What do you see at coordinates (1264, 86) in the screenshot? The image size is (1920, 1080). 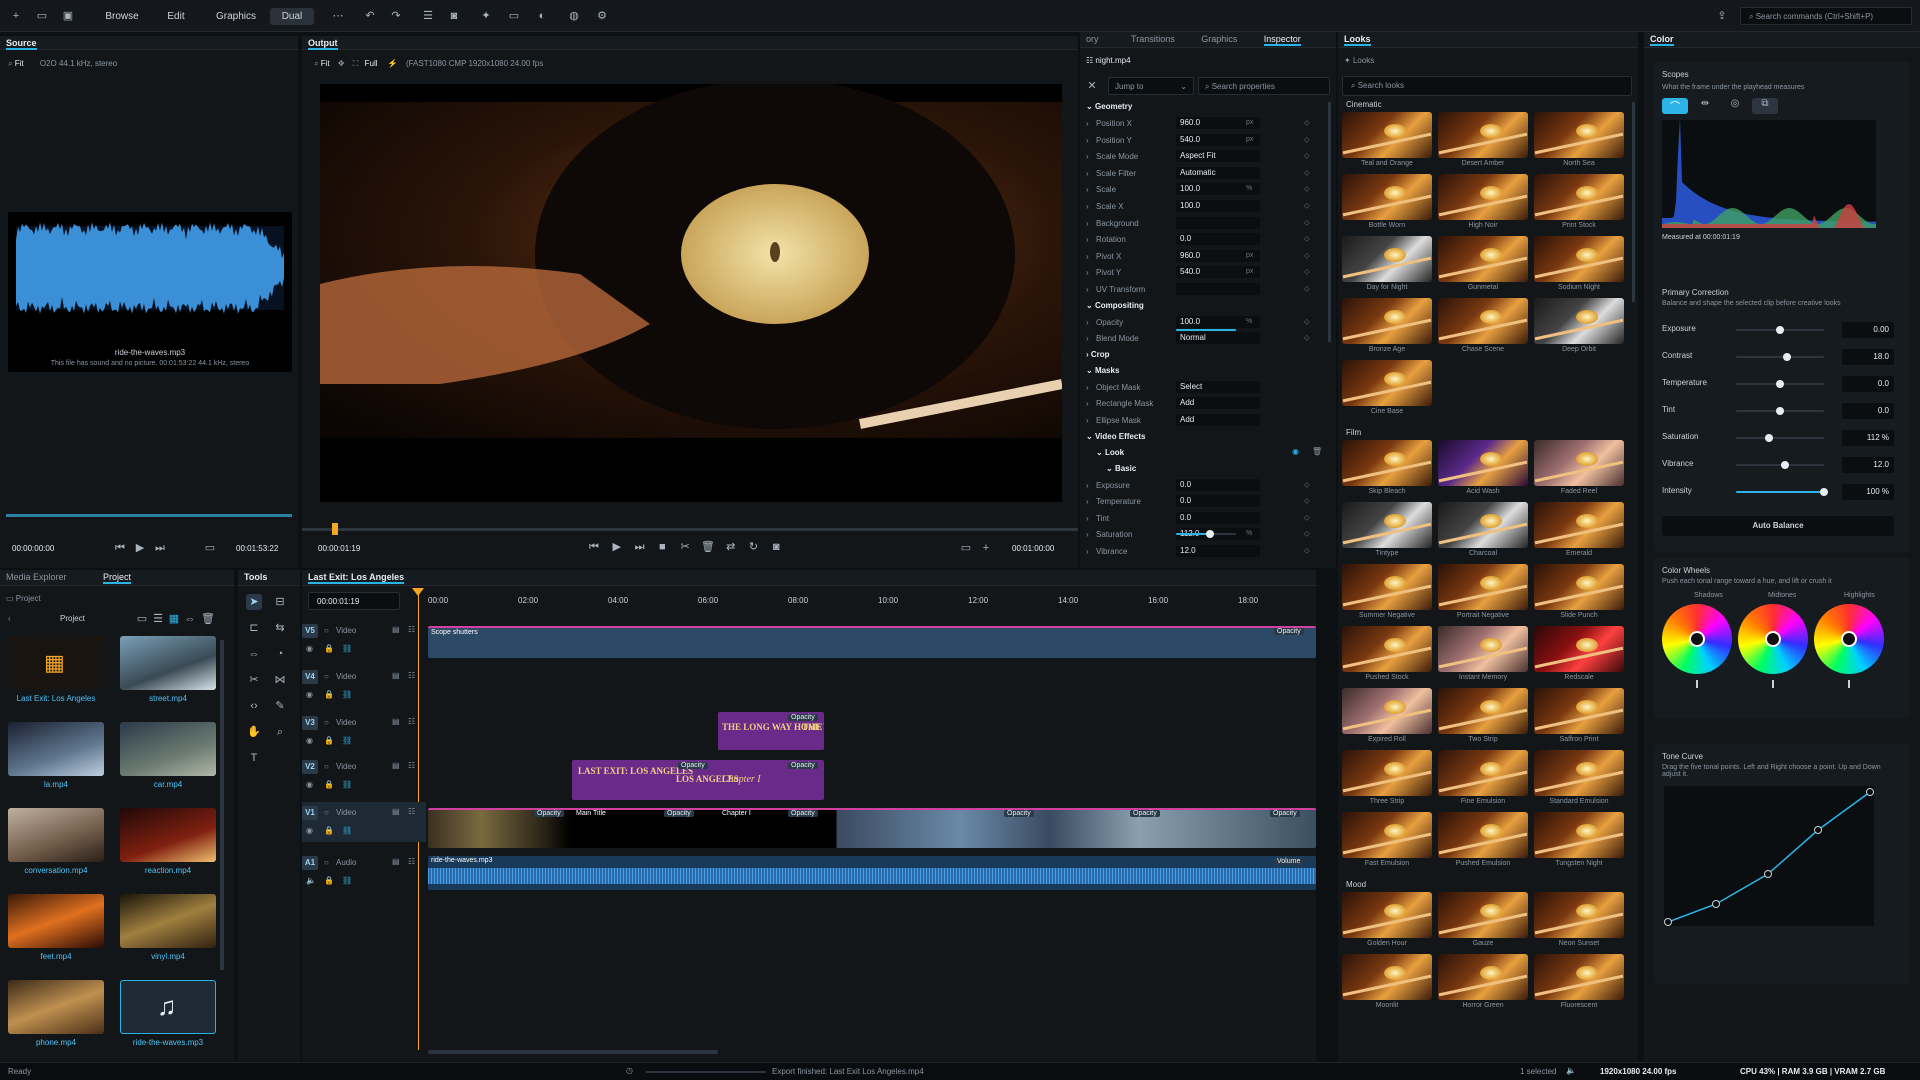 I see `property-search: ⌕ Search properties` at bounding box center [1264, 86].